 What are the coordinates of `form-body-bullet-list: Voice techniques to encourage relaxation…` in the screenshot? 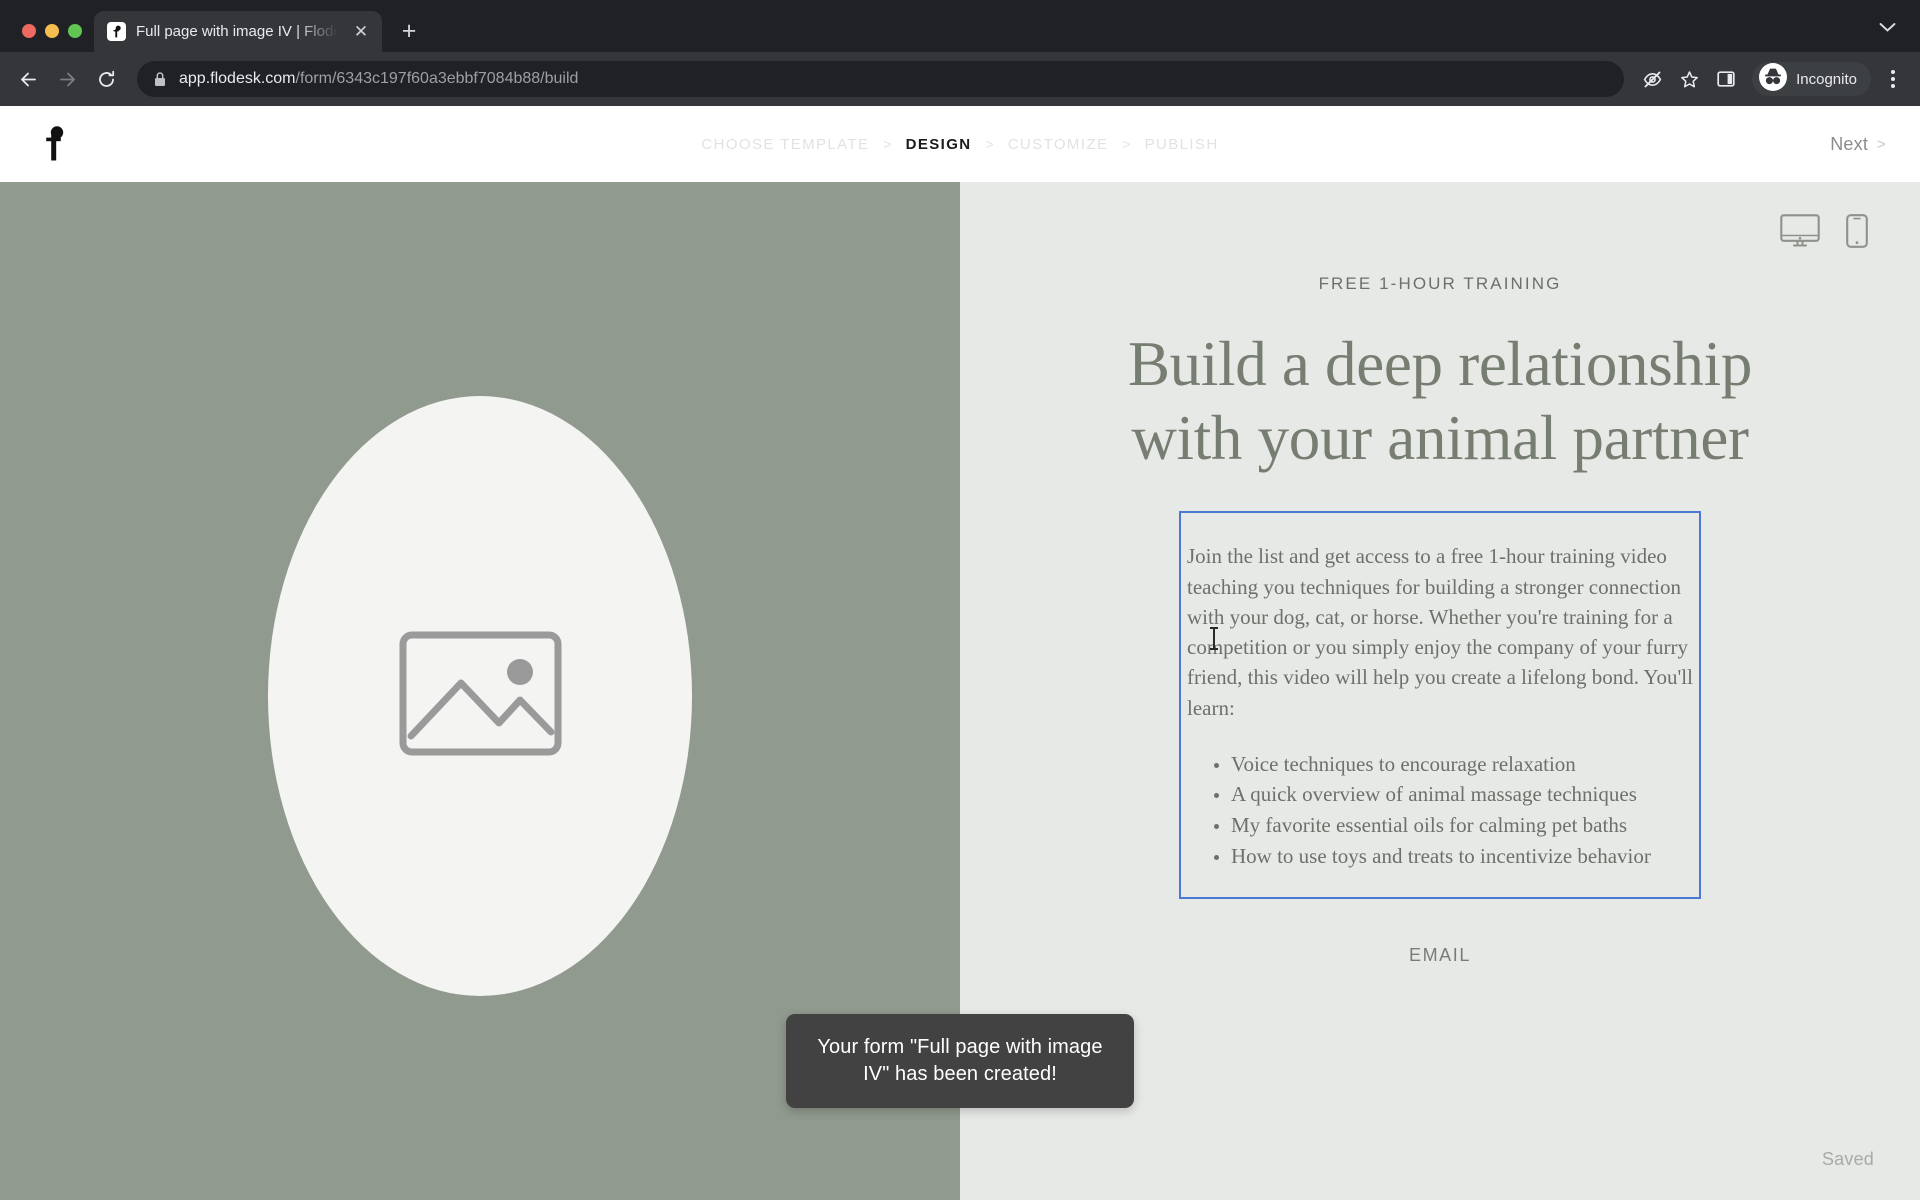 It's located at (1440, 810).